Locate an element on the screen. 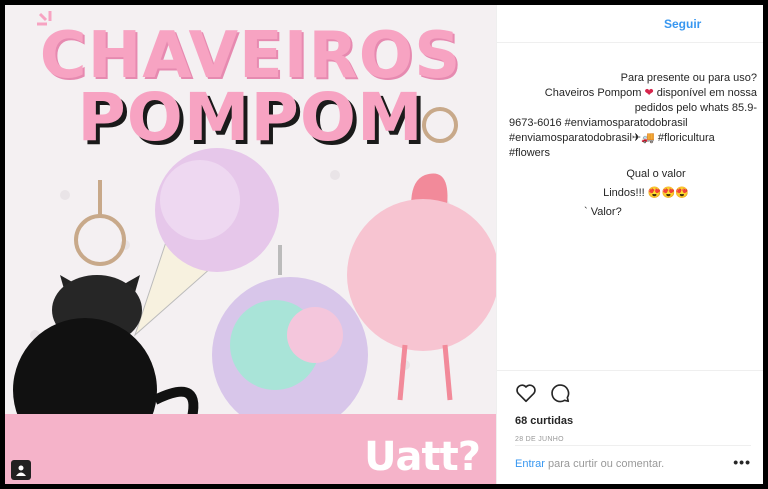  heart-icon is located at coordinates (526, 393).